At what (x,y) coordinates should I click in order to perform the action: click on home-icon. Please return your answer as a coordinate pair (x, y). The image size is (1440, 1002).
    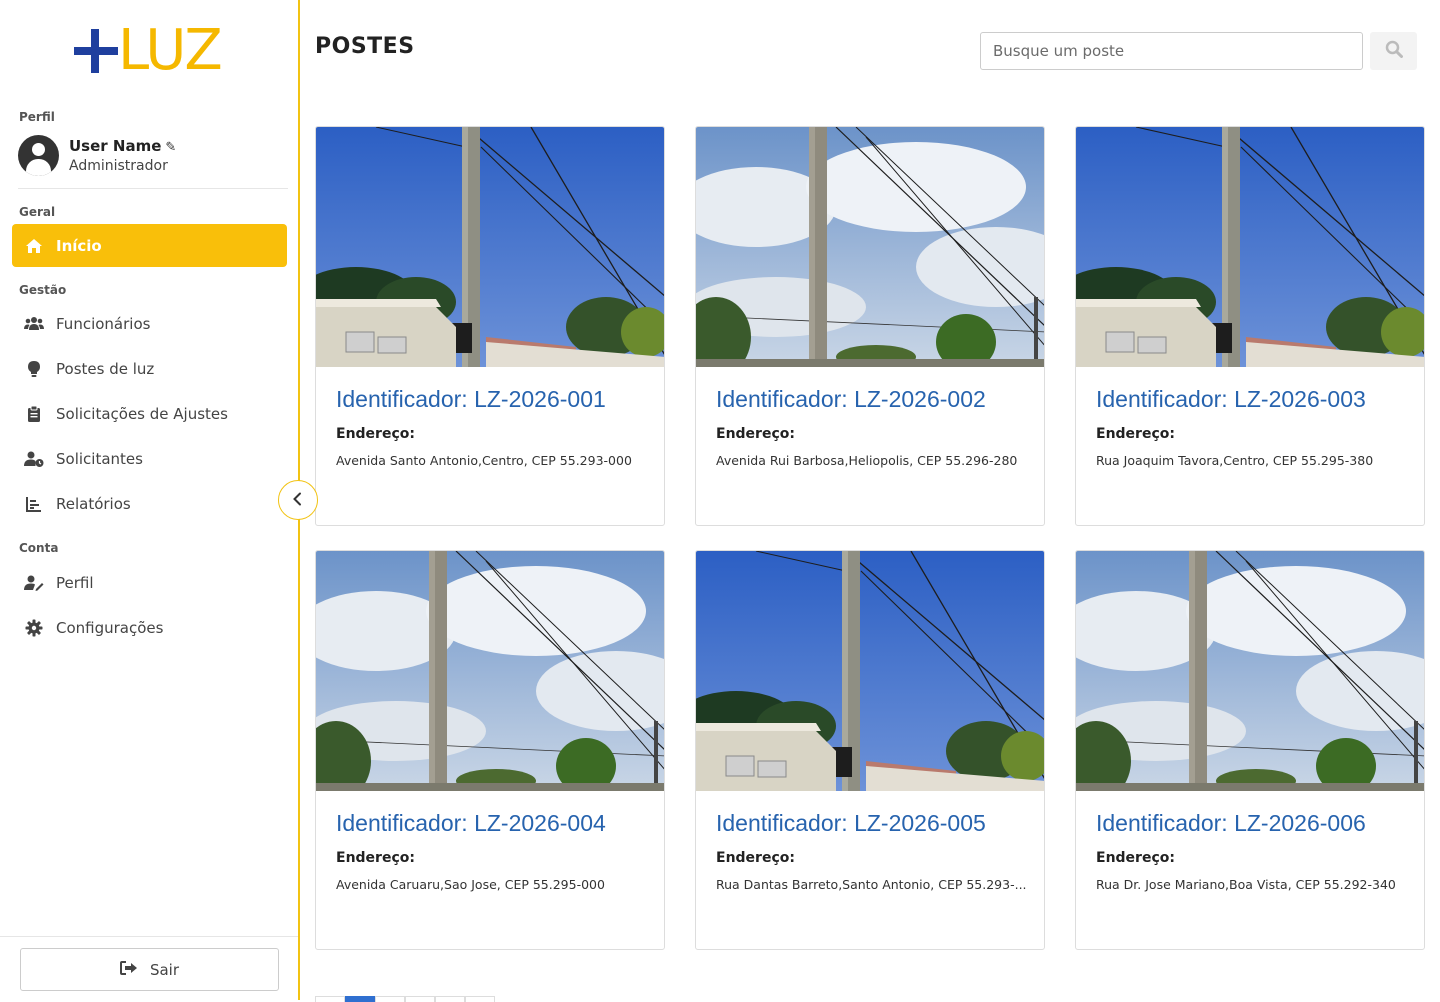
    Looking at the image, I should click on (34, 246).